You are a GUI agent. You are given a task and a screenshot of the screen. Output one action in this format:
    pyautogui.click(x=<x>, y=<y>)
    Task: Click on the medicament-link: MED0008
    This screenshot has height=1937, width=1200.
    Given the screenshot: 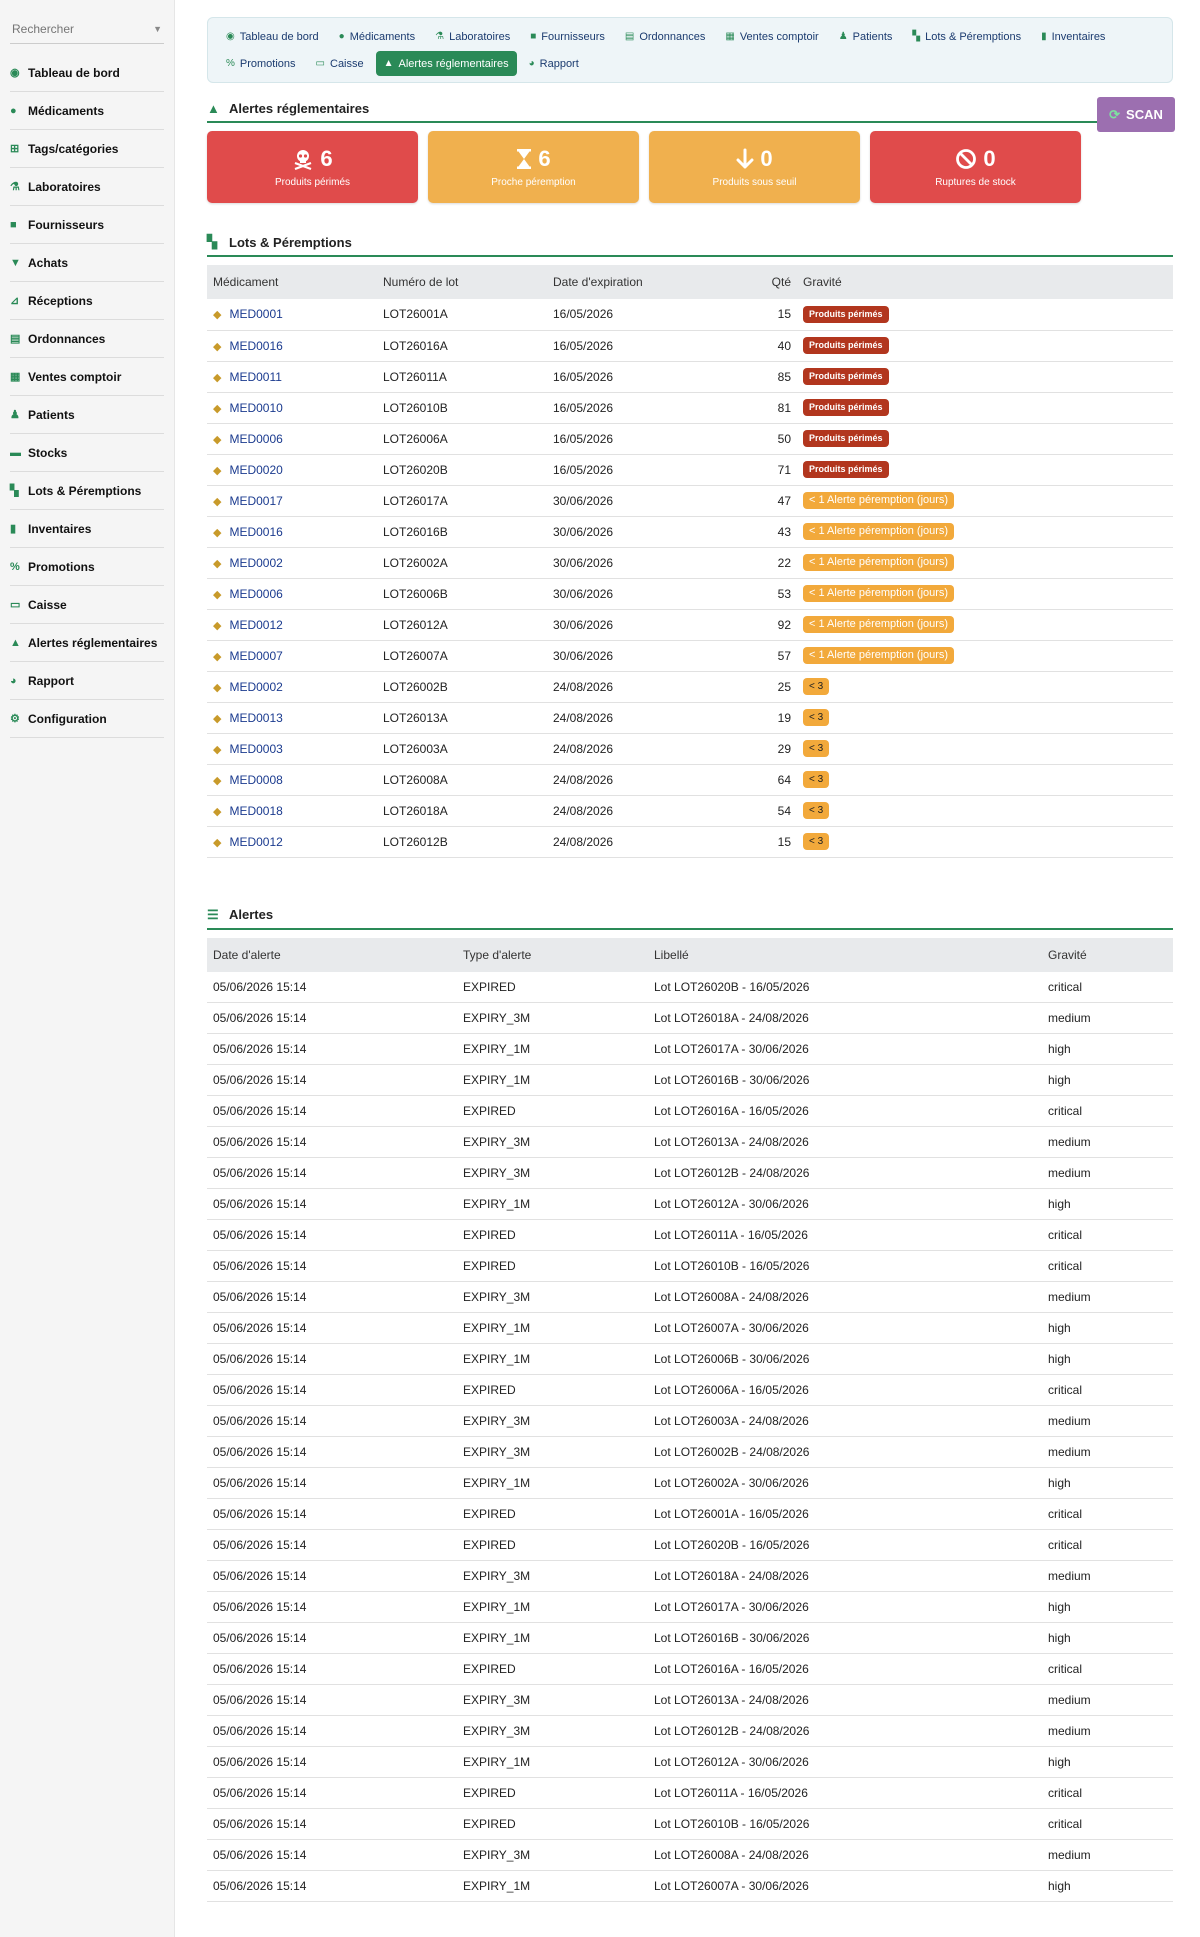 What is the action you would take?
    pyautogui.click(x=255, y=780)
    